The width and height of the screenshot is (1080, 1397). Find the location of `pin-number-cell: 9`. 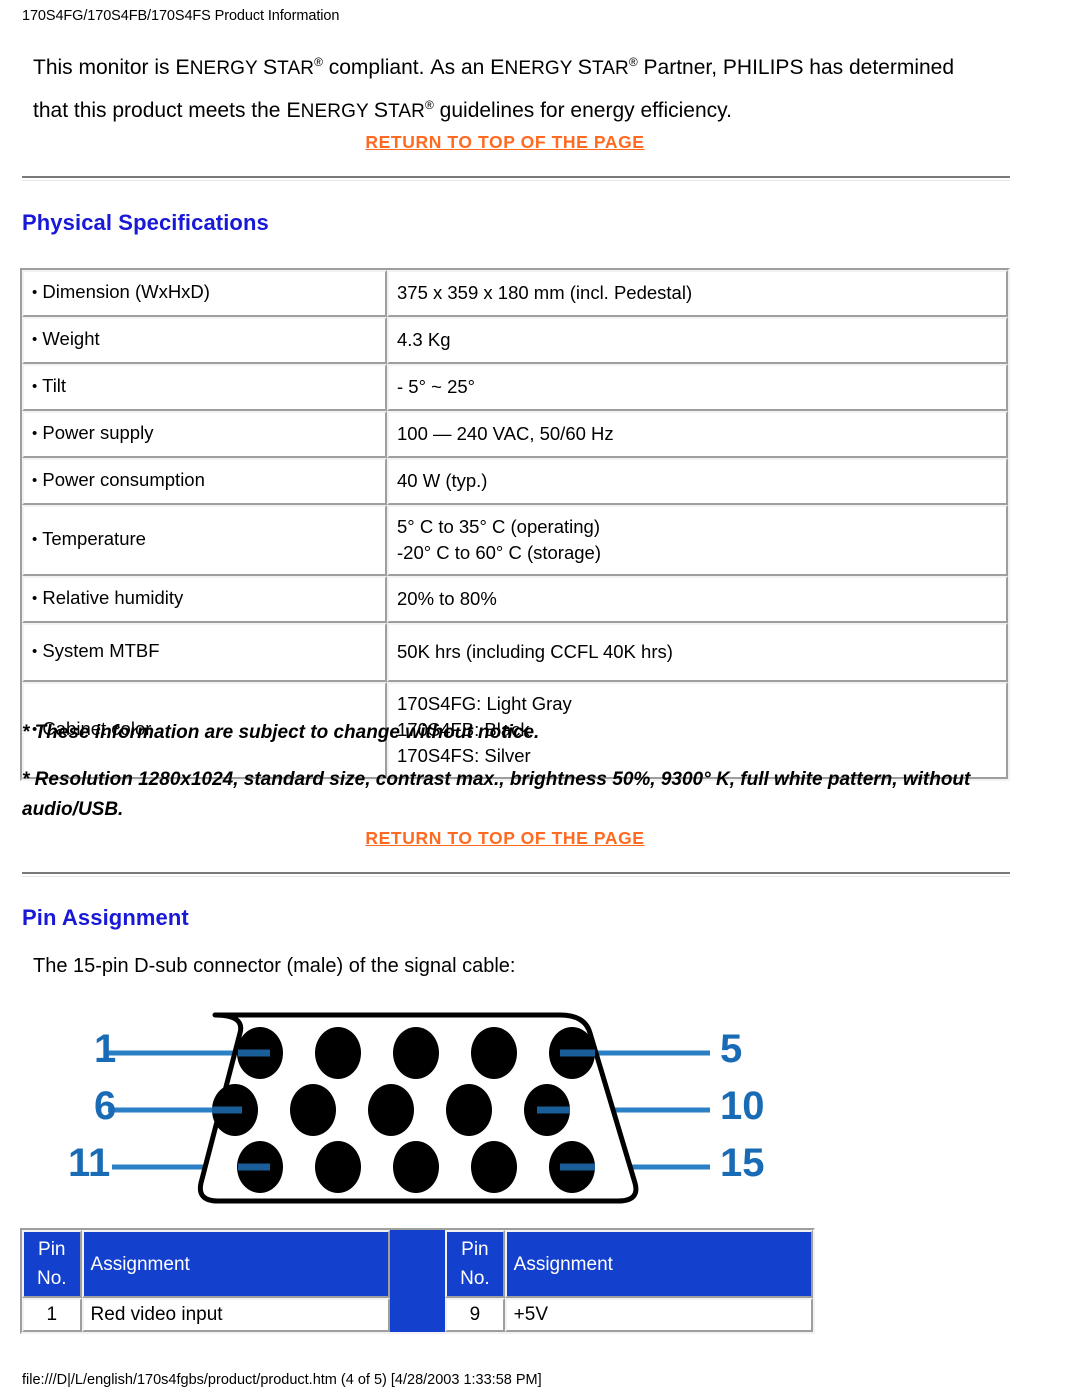

pin-number-cell: 9 is located at coordinates (475, 1315).